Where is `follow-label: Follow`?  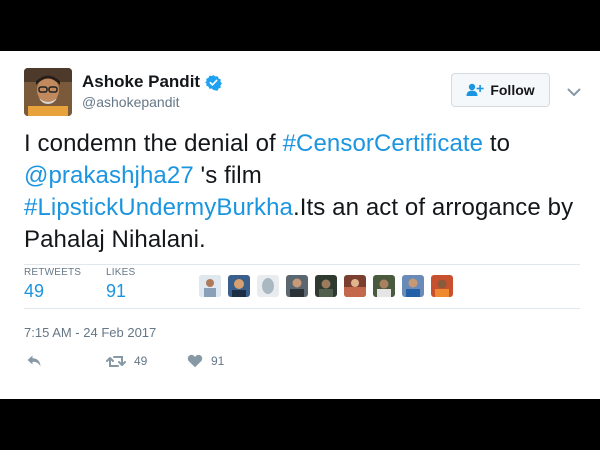
follow-label: Follow is located at coordinates (512, 90).